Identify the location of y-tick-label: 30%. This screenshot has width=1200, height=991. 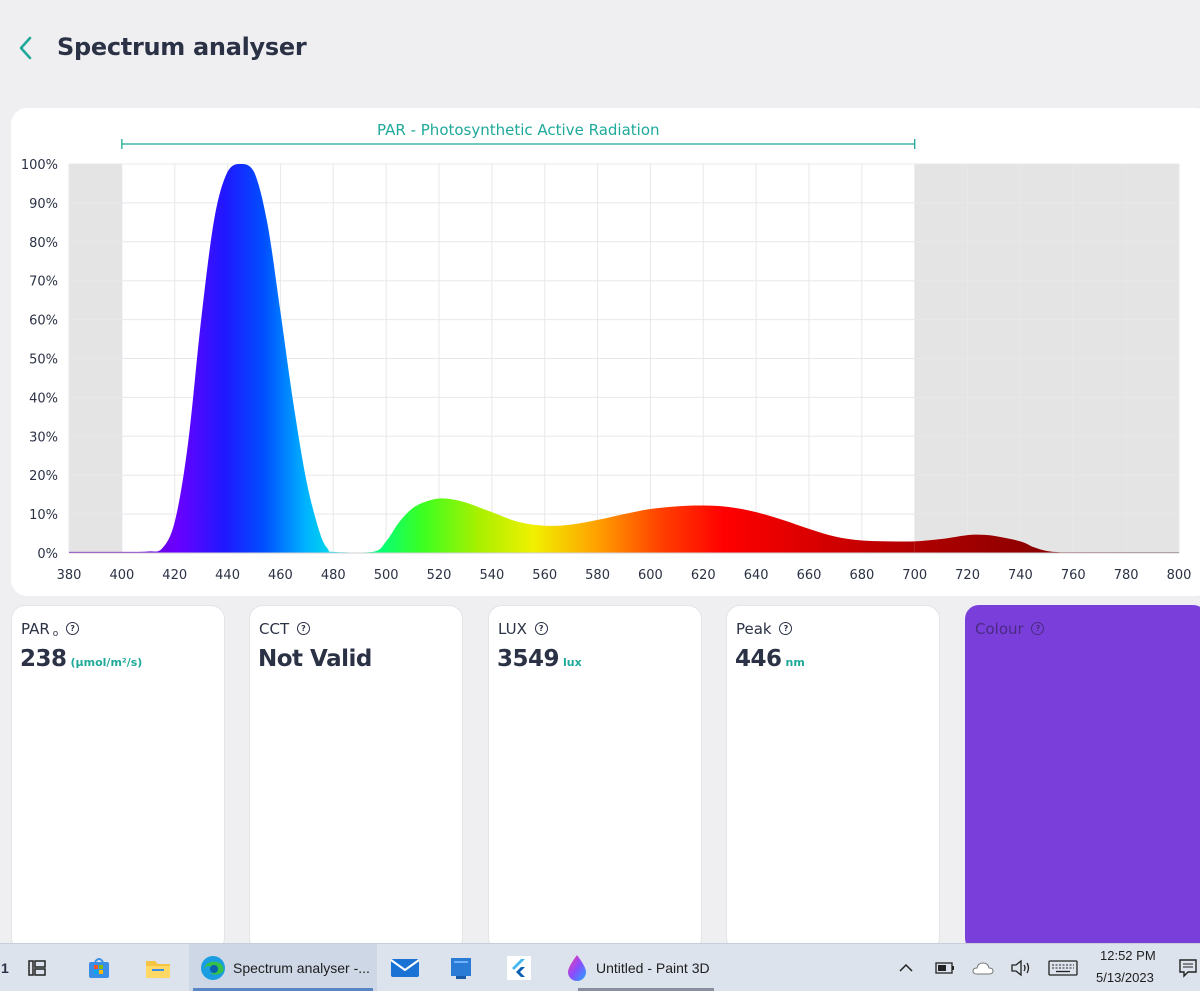
(43, 437).